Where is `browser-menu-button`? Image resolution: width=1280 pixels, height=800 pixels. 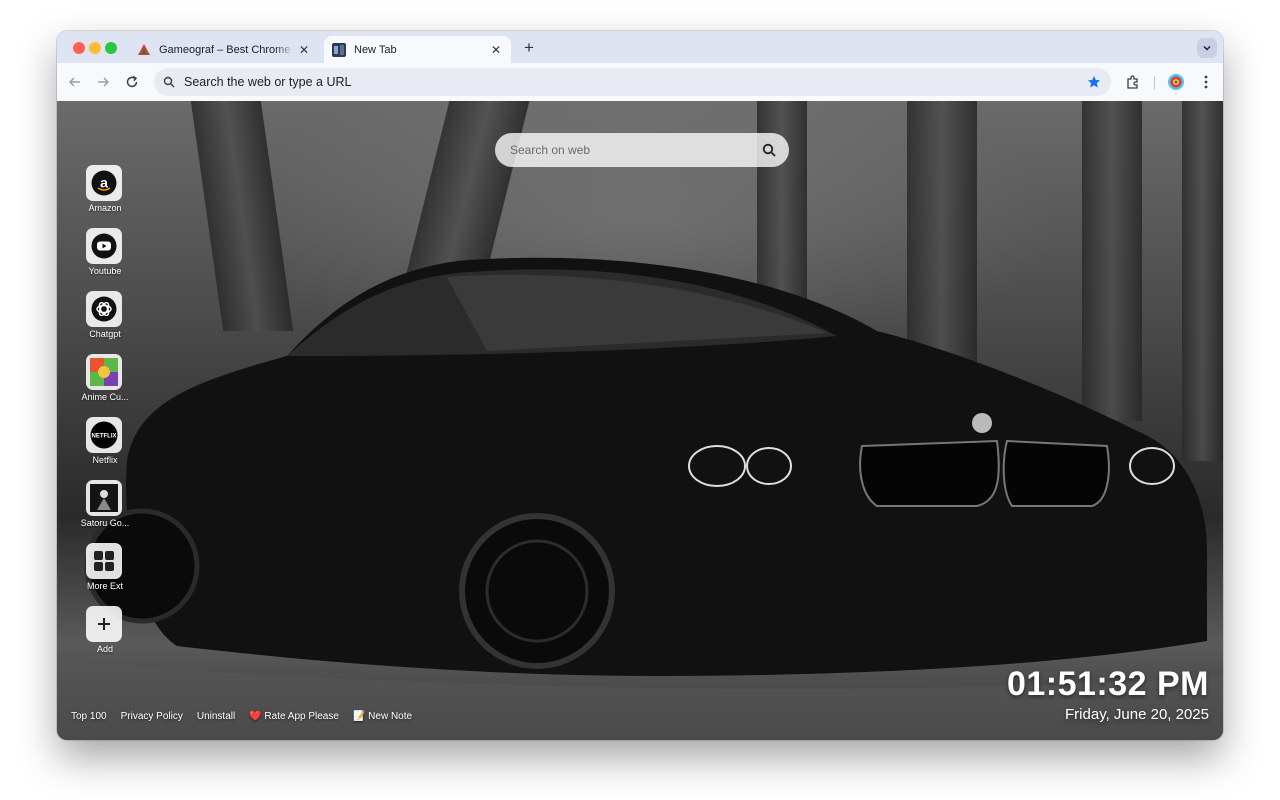
browser-menu-button is located at coordinates (1206, 82).